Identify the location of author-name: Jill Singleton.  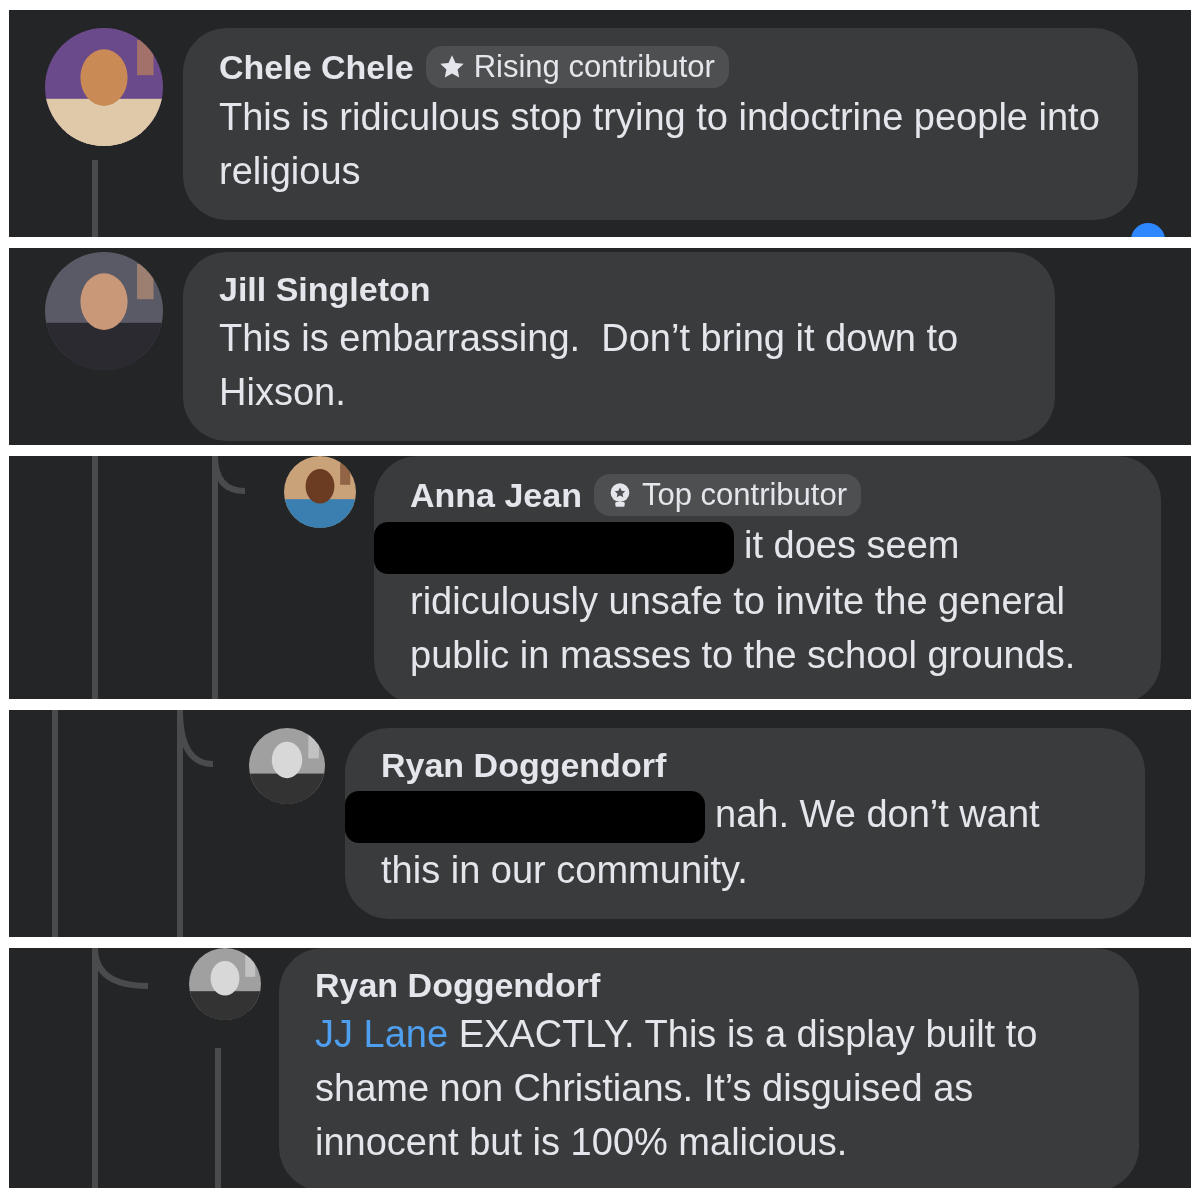
(325, 289).